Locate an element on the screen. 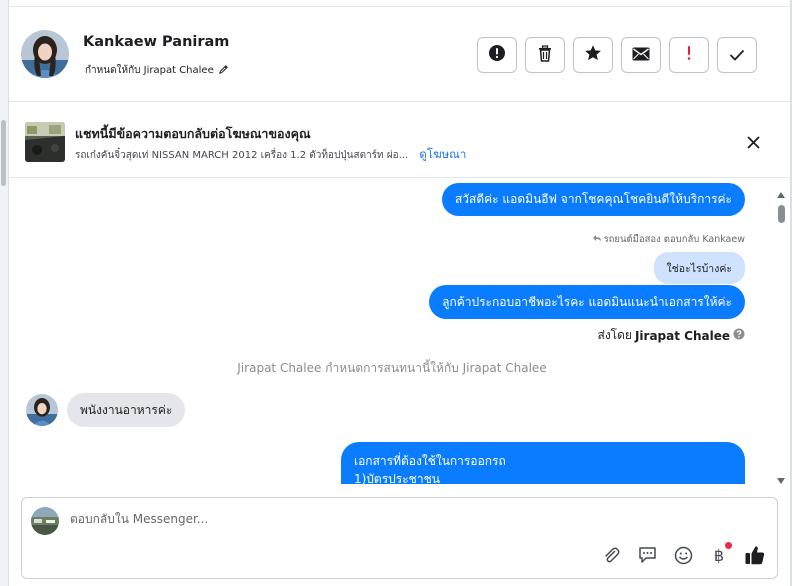  ad-banner-title: แชทนี้มีข้อความตอบกลับต่อโฆษณาของคุณ is located at coordinates (193, 133).